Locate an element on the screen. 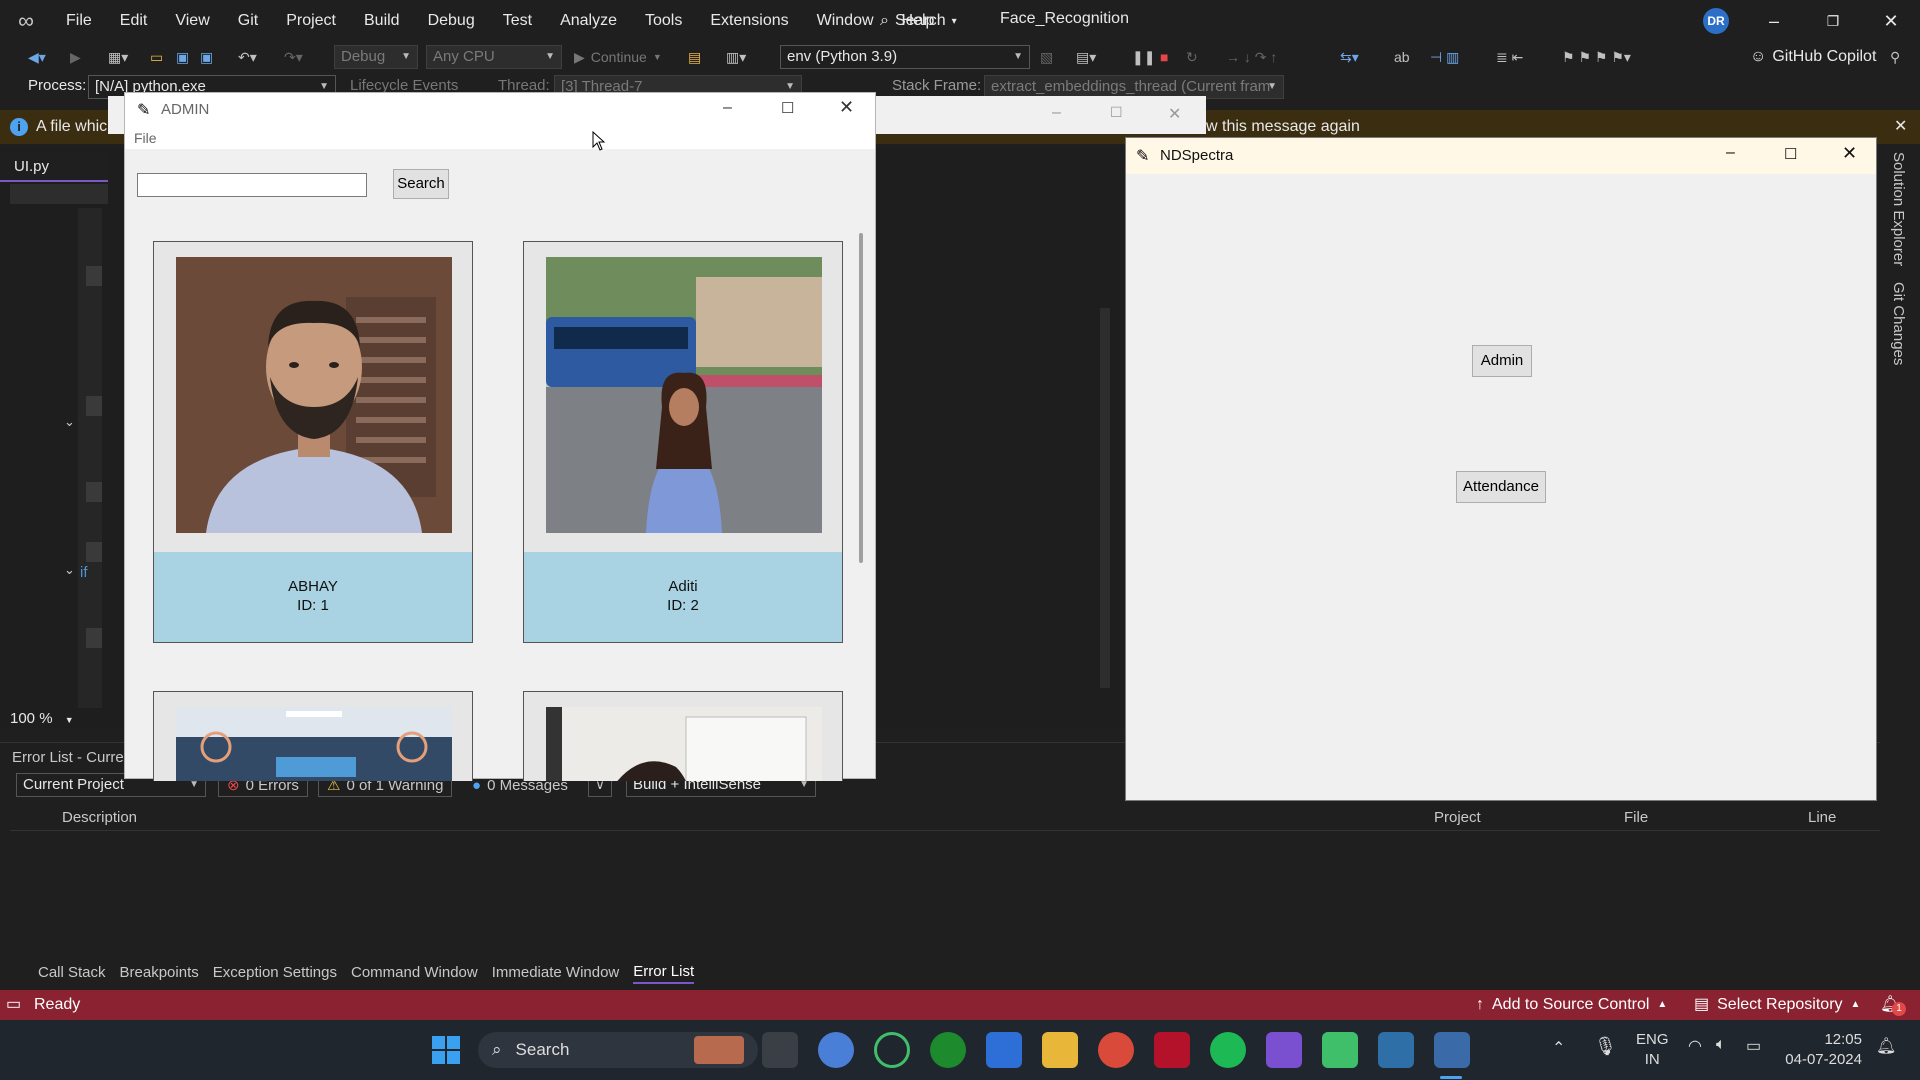 This screenshot has height=1080, width=1920. pause-icon: ❚❚ is located at coordinates (1143, 57).